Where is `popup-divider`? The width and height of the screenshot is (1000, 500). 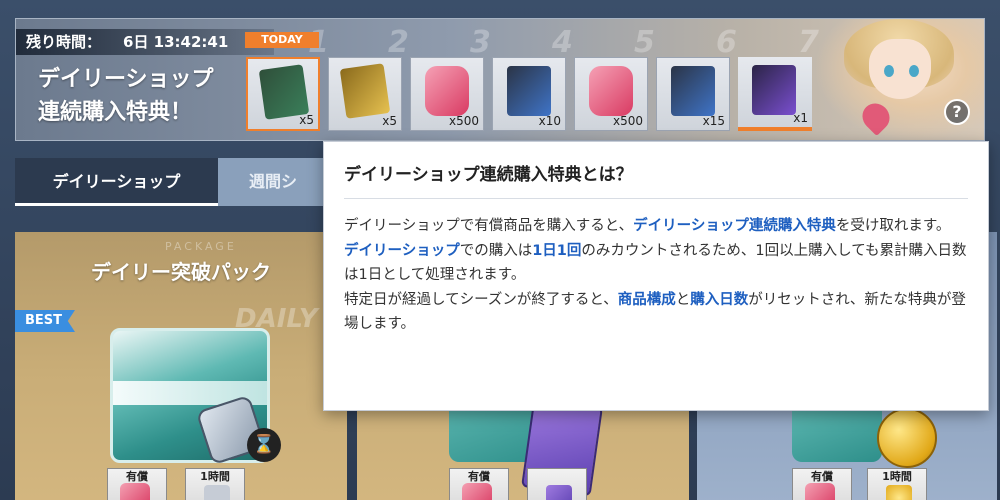
popup-divider is located at coordinates (656, 198).